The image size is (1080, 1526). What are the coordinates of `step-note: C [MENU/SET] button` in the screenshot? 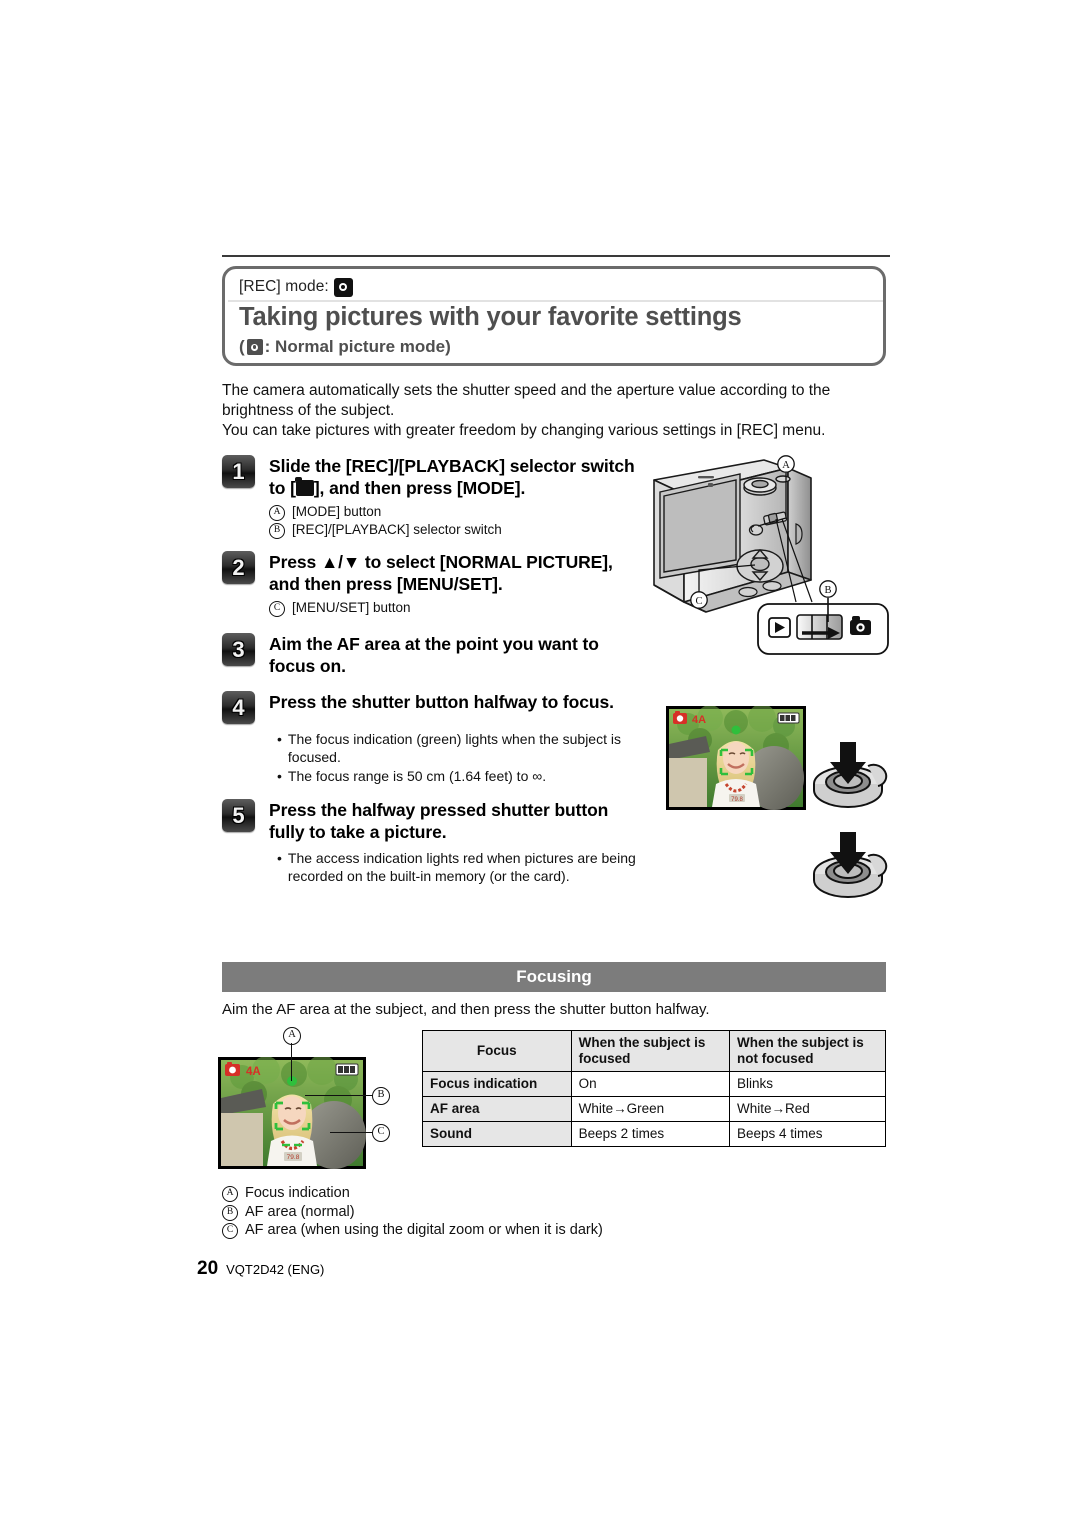 It's located at (455, 608).